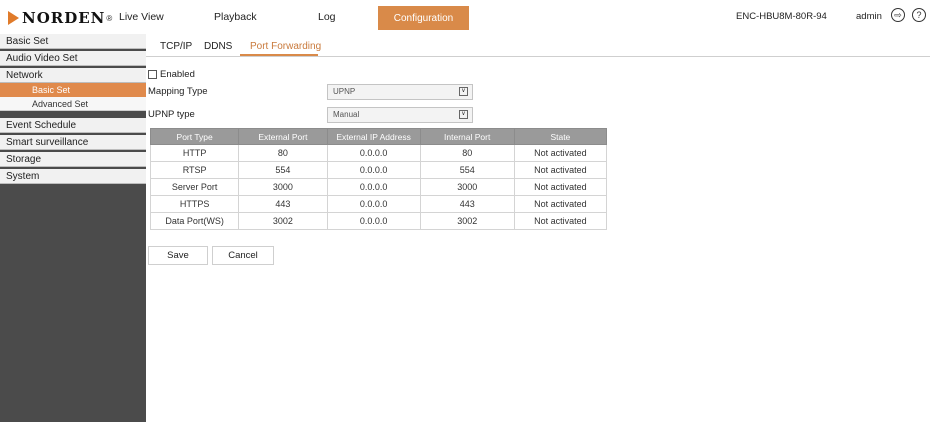  I want to click on sidebar-item-audio-video-set: Audio Video Set, so click(73, 58).